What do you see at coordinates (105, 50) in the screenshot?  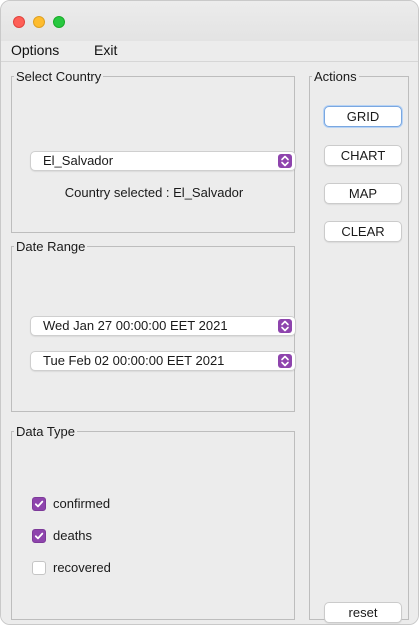 I see `menu-exit: Exit` at bounding box center [105, 50].